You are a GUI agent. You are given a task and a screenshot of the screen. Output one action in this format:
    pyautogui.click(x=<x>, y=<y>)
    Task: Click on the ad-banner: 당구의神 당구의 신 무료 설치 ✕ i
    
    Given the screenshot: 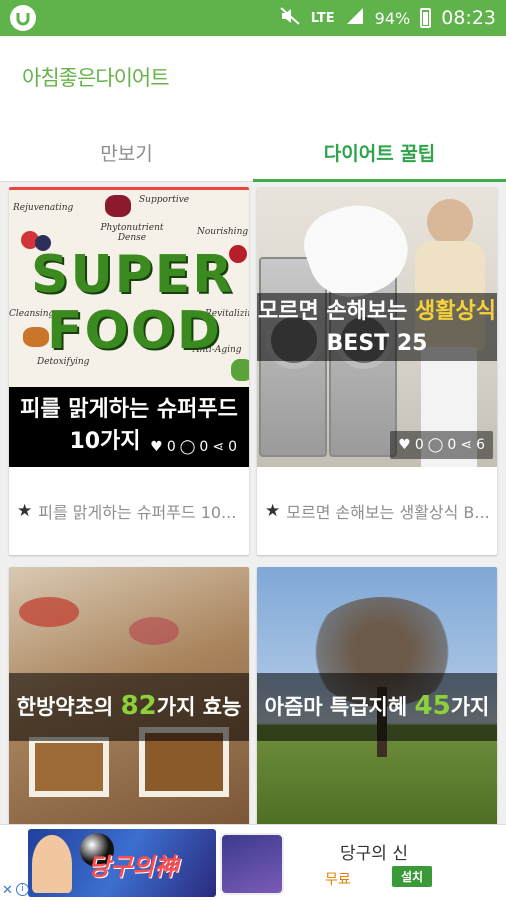 What is the action you would take?
    pyautogui.click(x=253, y=862)
    